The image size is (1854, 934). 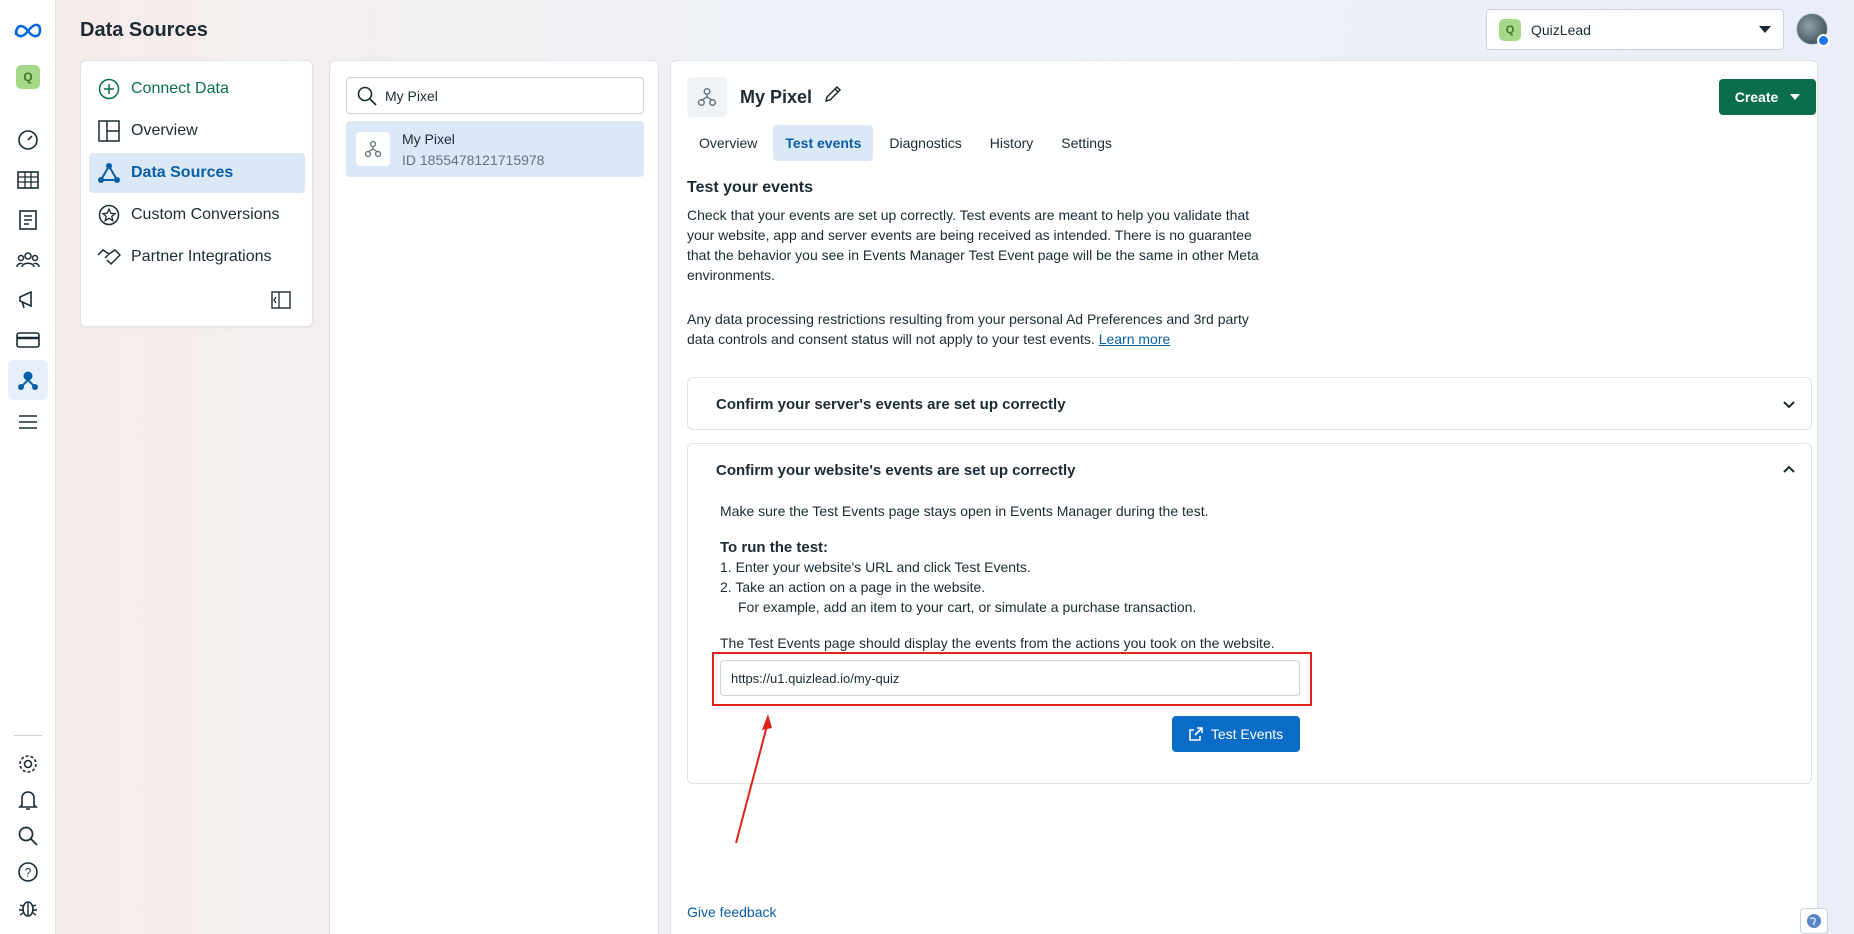 What do you see at coordinates (1813, 30) in the screenshot?
I see `profile-avatar` at bounding box center [1813, 30].